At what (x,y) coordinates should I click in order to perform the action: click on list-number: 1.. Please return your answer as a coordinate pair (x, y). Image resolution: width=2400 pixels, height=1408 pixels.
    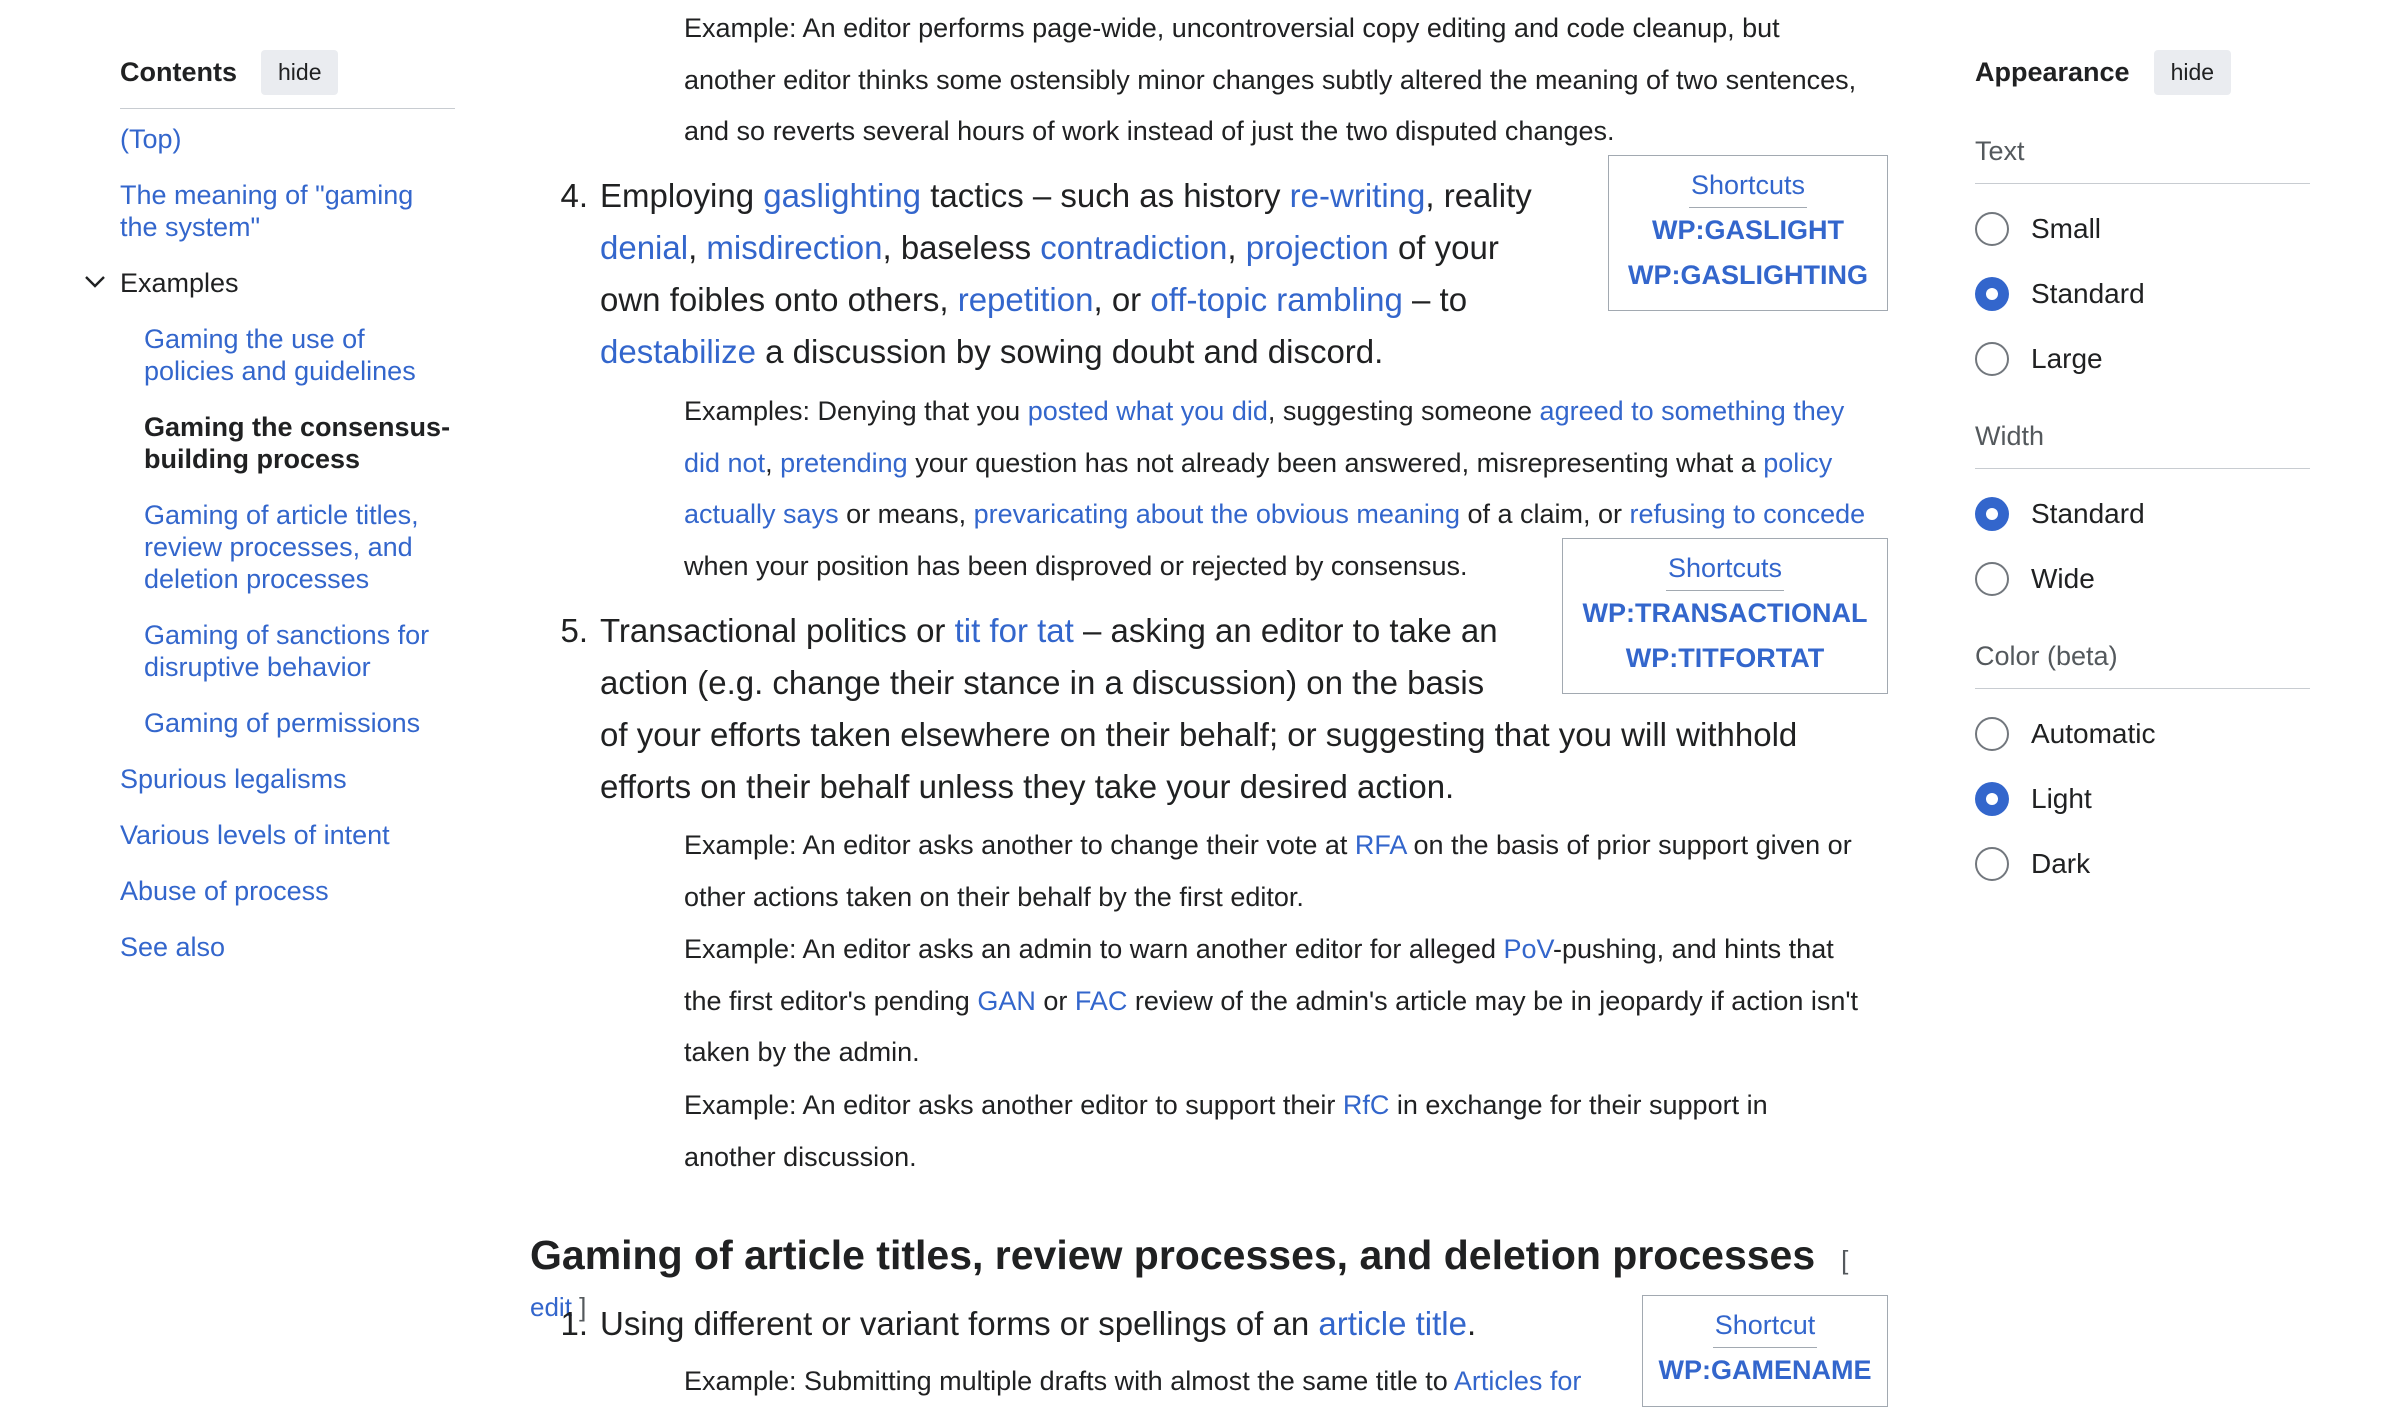
    Looking at the image, I should click on (574, 1323).